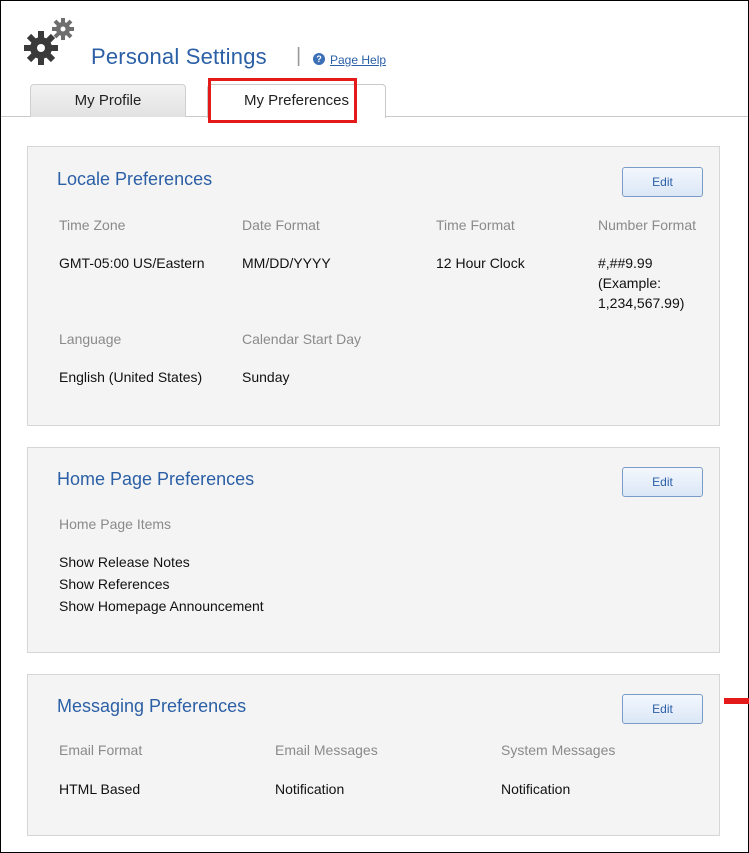 The width and height of the screenshot is (749, 853). I want to click on email-messages-label: Email Messages, so click(326, 750).